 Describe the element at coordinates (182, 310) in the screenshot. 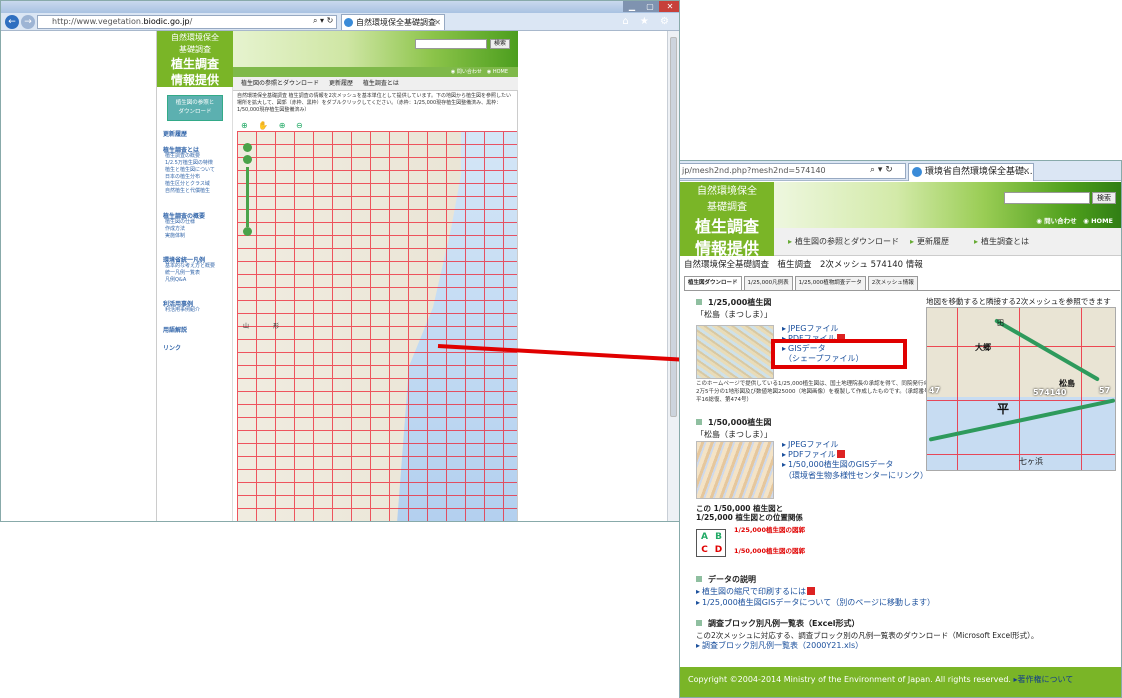

I see `sidebar-submenu-use: 利活用事例紹介` at that location.